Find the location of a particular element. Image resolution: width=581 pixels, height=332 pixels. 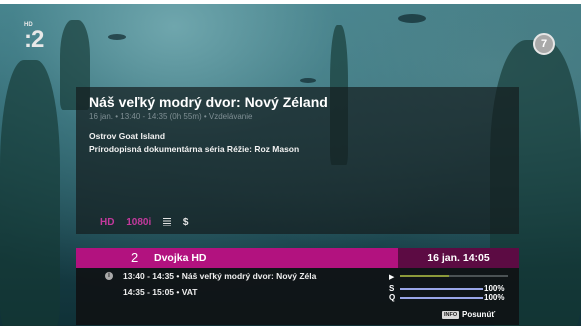

hd-badge: HD is located at coordinates (107, 222).